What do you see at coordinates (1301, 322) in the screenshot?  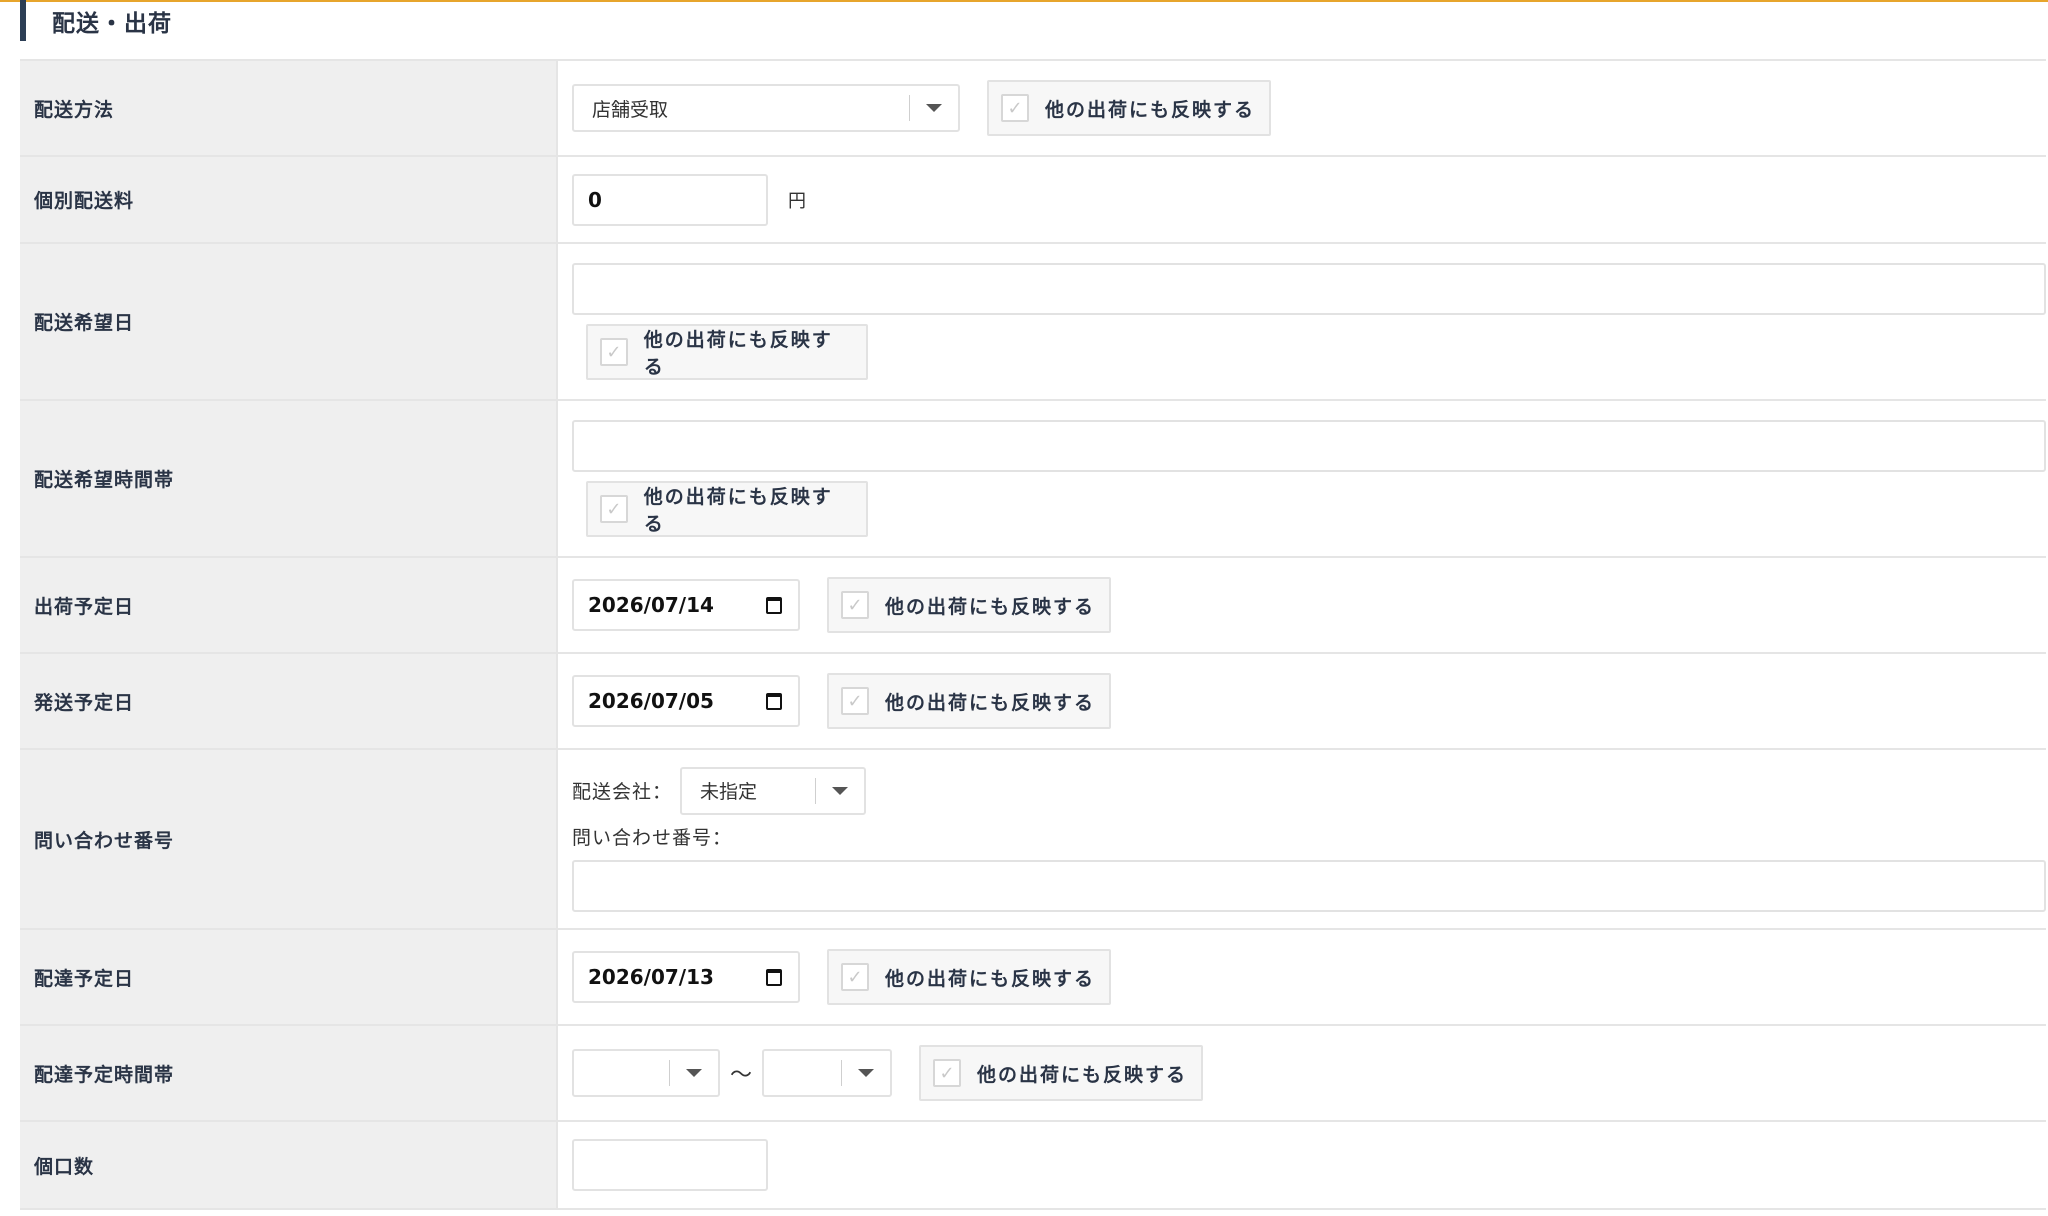 I see `value-delivery-date: ✓ 他の出荷にも反映する` at bounding box center [1301, 322].